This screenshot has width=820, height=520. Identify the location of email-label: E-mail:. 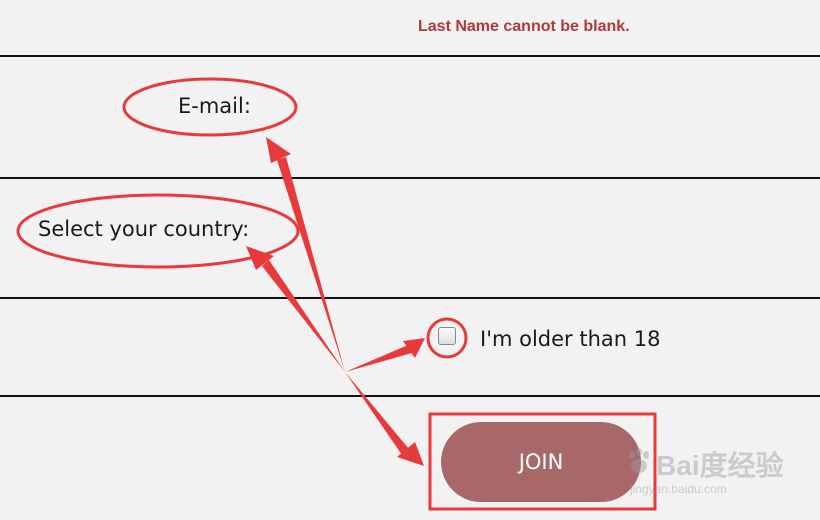
(214, 106).